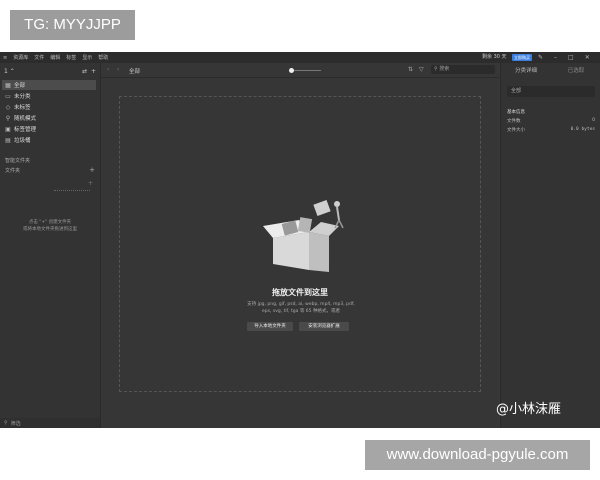 The height and width of the screenshot is (480, 600). What do you see at coordinates (306, 70) in the screenshot?
I see `zoom-slider` at bounding box center [306, 70].